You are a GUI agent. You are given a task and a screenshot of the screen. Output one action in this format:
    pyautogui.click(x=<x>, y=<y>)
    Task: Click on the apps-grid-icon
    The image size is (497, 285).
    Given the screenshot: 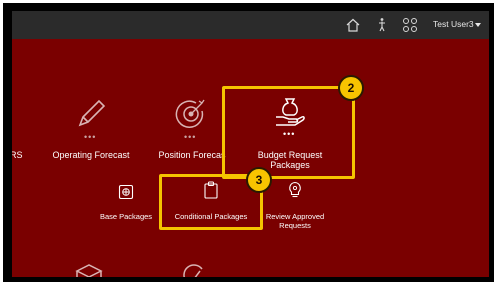 What is the action you would take?
    pyautogui.click(x=410, y=25)
    